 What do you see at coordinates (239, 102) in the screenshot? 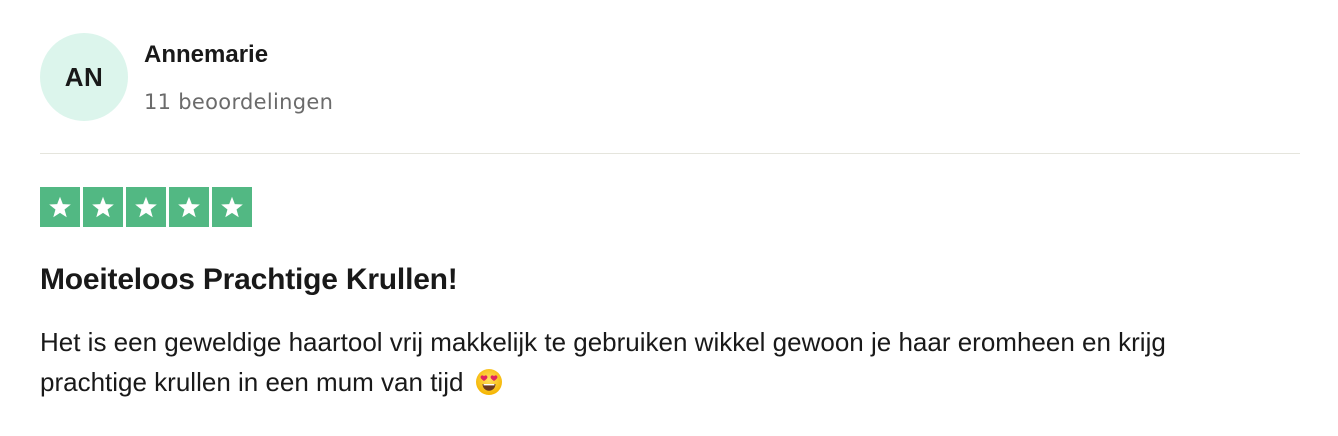
I see `consumer-review-count: 11 beoordelingen` at bounding box center [239, 102].